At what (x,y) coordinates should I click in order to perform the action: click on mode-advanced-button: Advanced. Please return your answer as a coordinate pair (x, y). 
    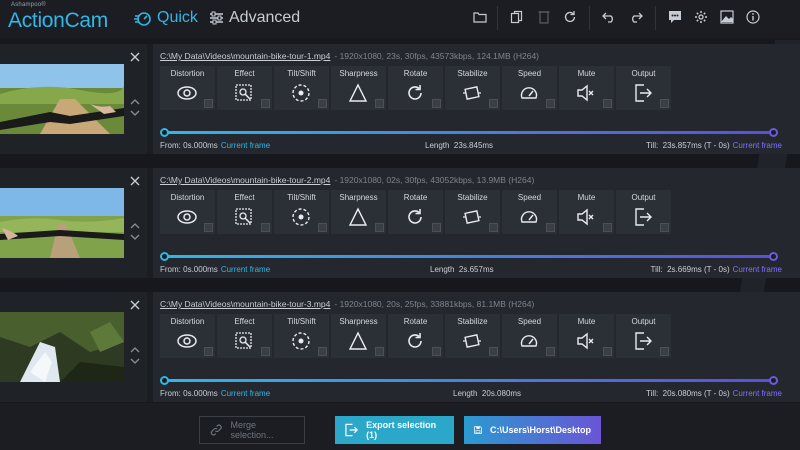
    Looking at the image, I should click on (254, 18).